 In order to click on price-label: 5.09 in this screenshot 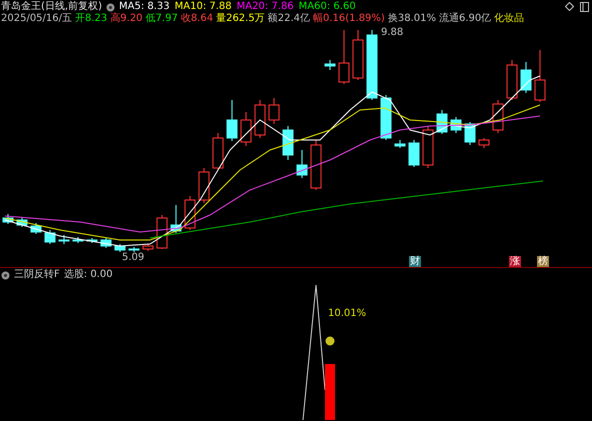, I will do `click(133, 258)`.